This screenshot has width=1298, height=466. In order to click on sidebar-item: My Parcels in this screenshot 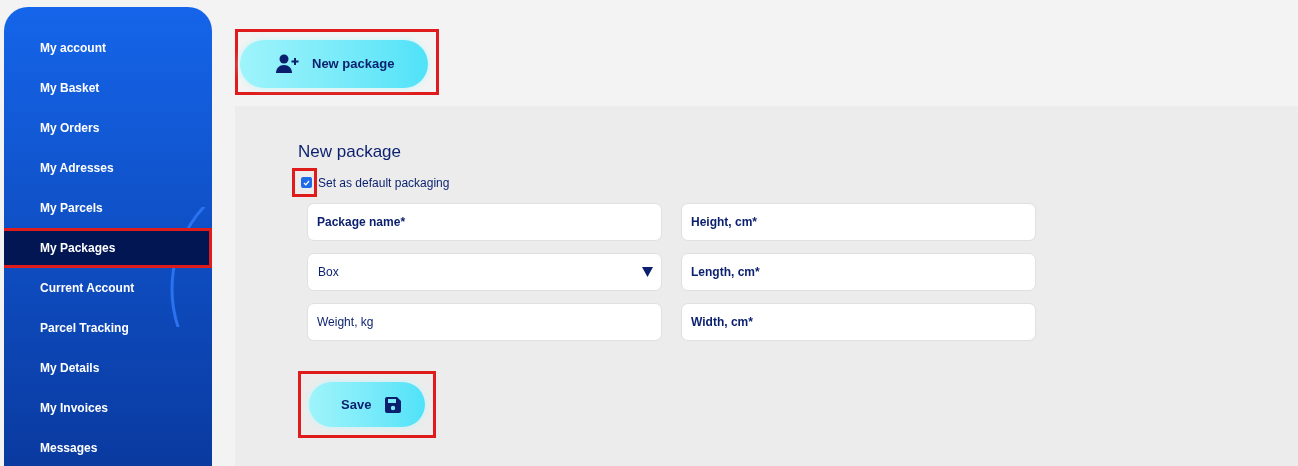, I will do `click(108, 208)`.